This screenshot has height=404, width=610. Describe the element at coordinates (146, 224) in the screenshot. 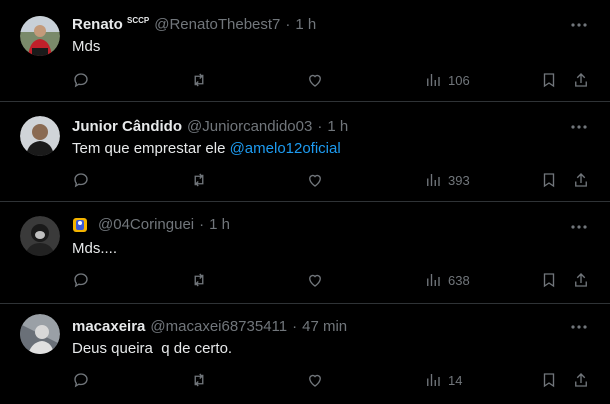

I see `user-handle: @04Coringuei` at that location.